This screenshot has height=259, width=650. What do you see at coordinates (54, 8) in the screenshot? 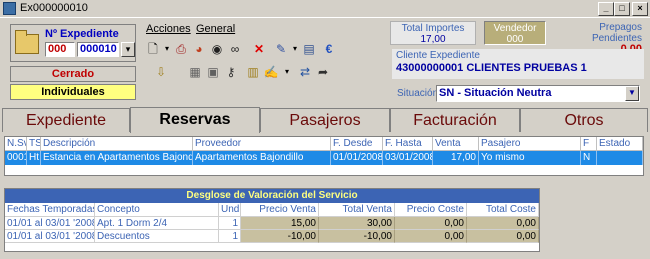
I see `window-title: Ex000000010` at bounding box center [54, 8].